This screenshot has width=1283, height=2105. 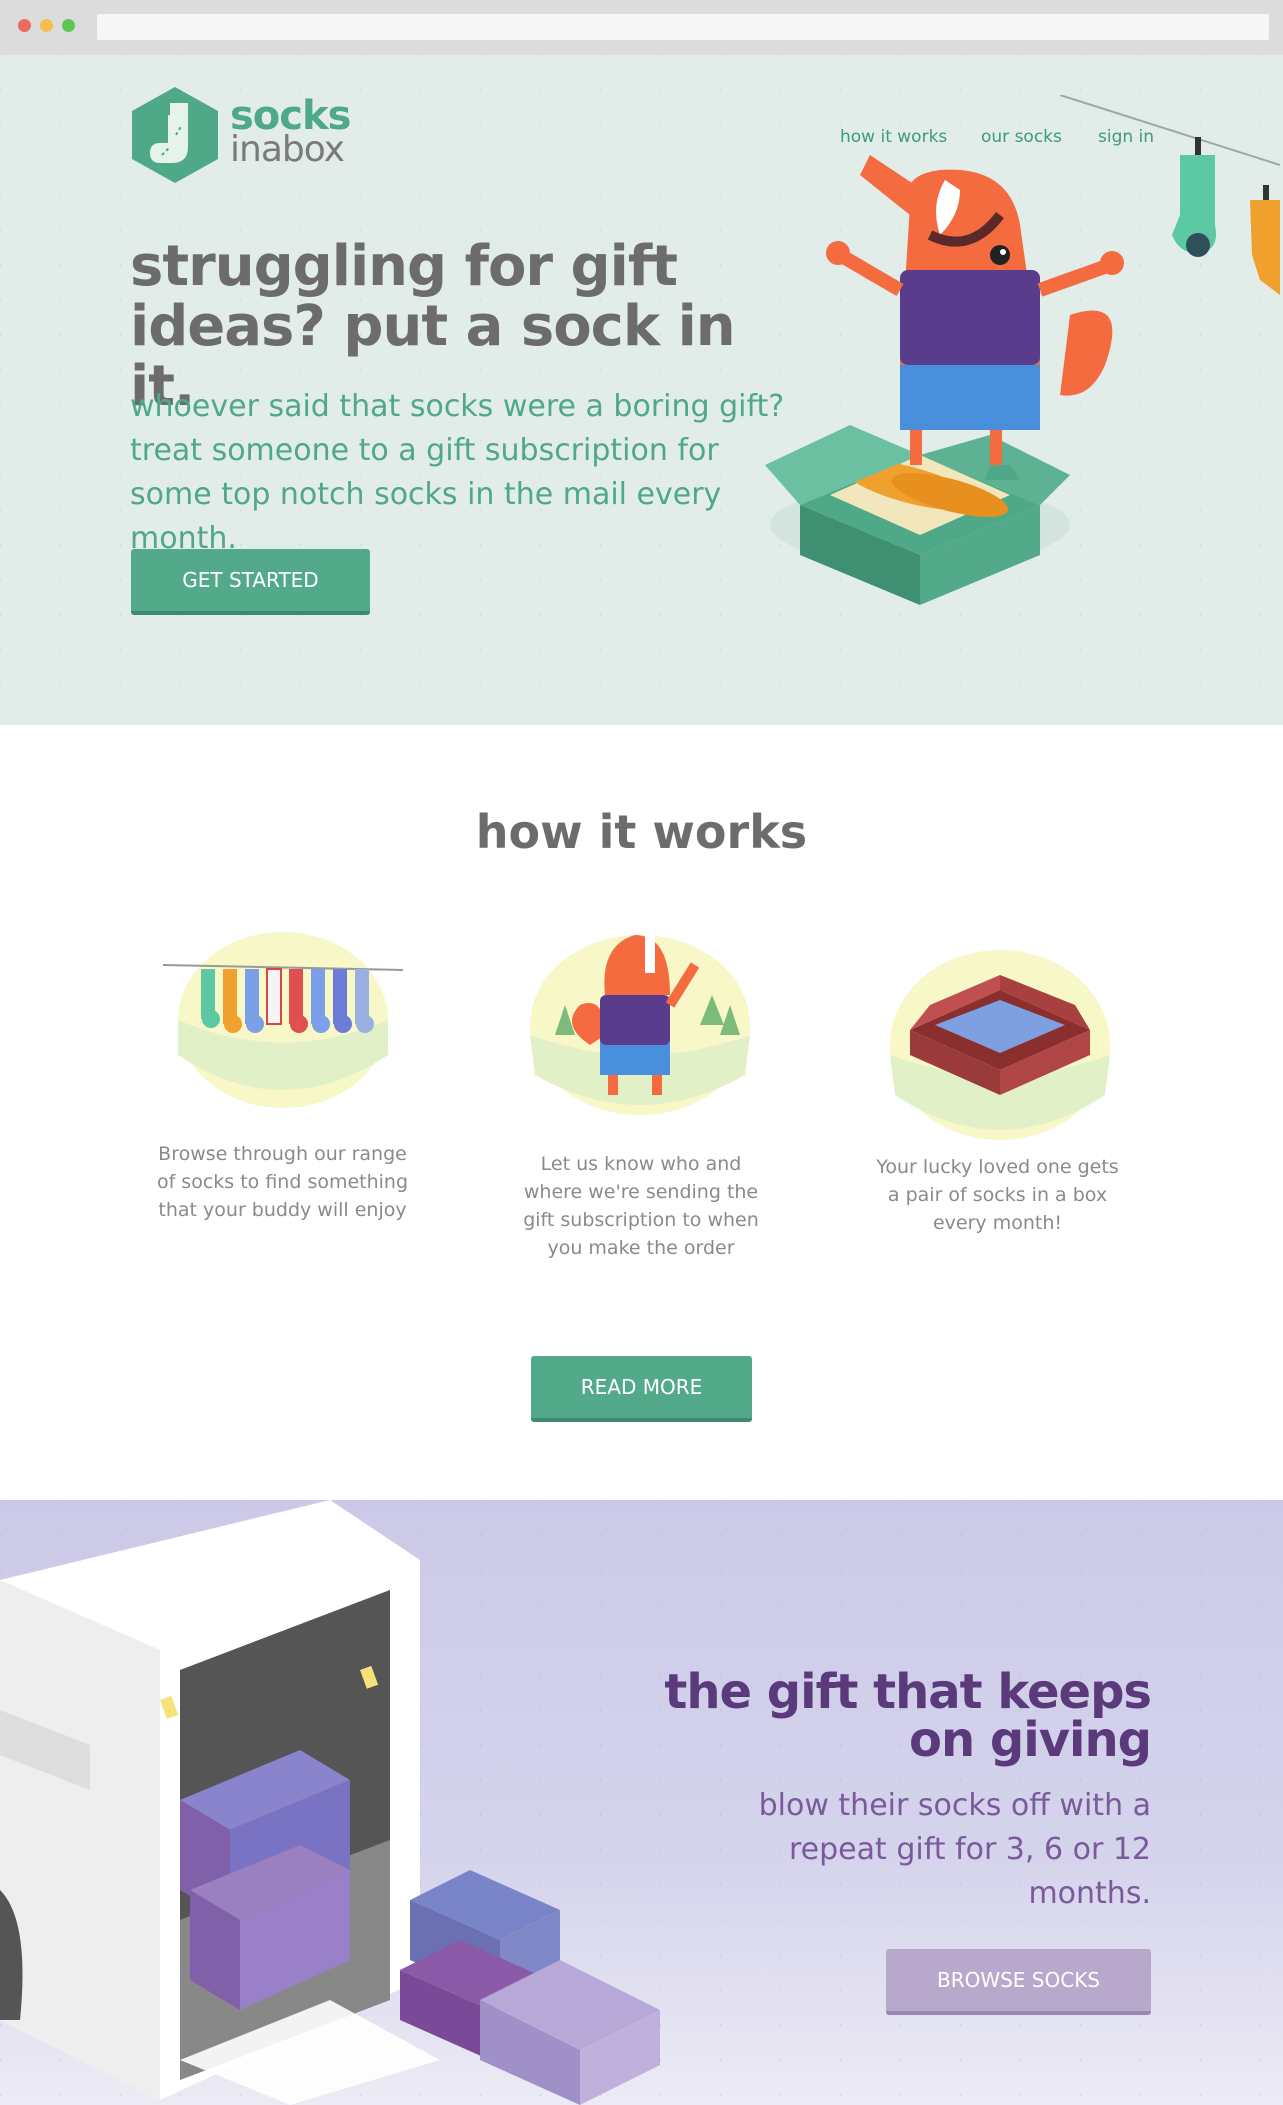 I want to click on delivery-truck-illustration, so click(x=330, y=1802).